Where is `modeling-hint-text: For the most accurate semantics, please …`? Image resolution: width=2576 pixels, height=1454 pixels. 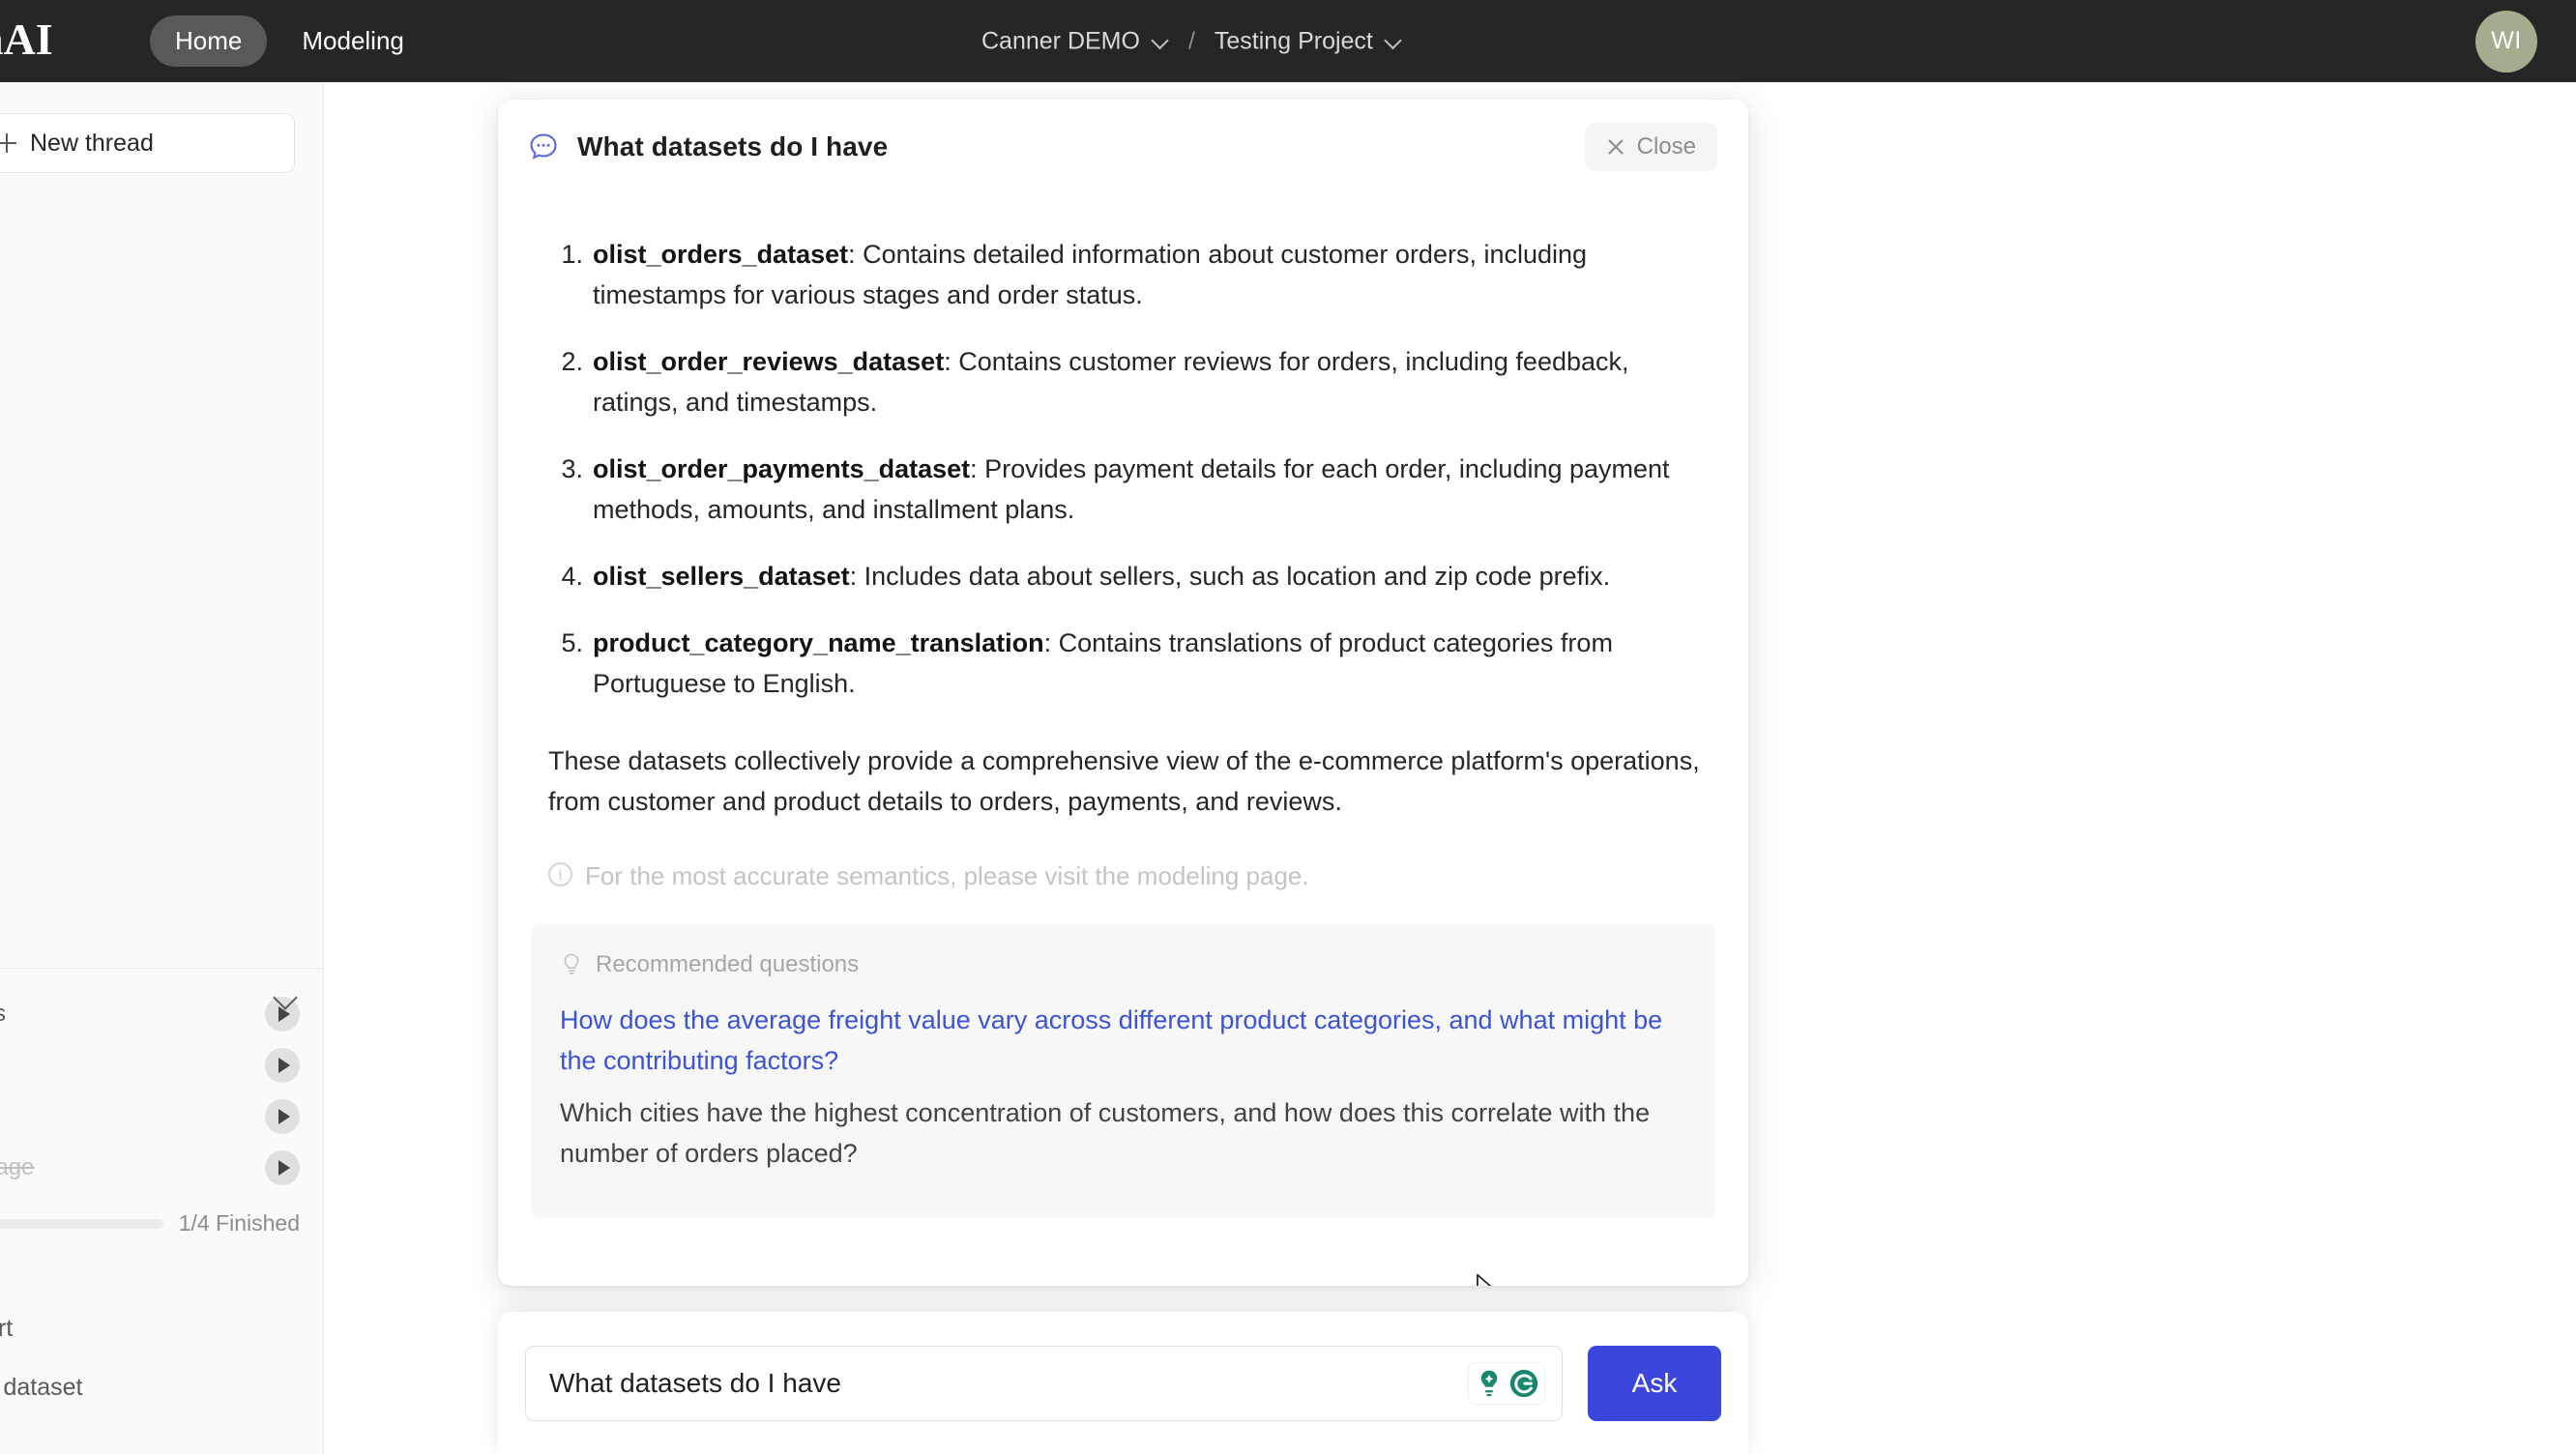
modeling-hint-text: For the most accurate semantics, please … is located at coordinates (947, 876).